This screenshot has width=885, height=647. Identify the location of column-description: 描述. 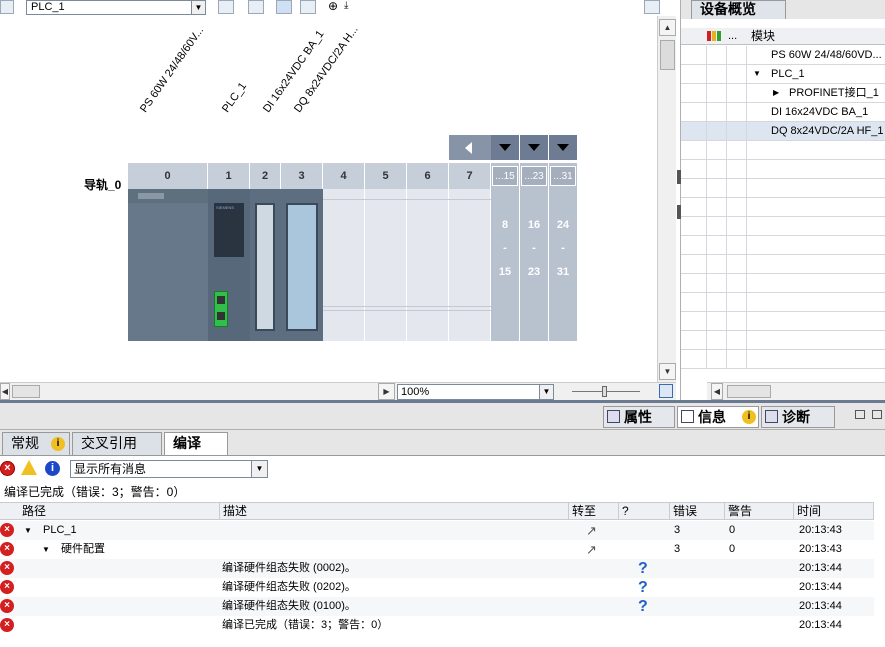
(394, 511).